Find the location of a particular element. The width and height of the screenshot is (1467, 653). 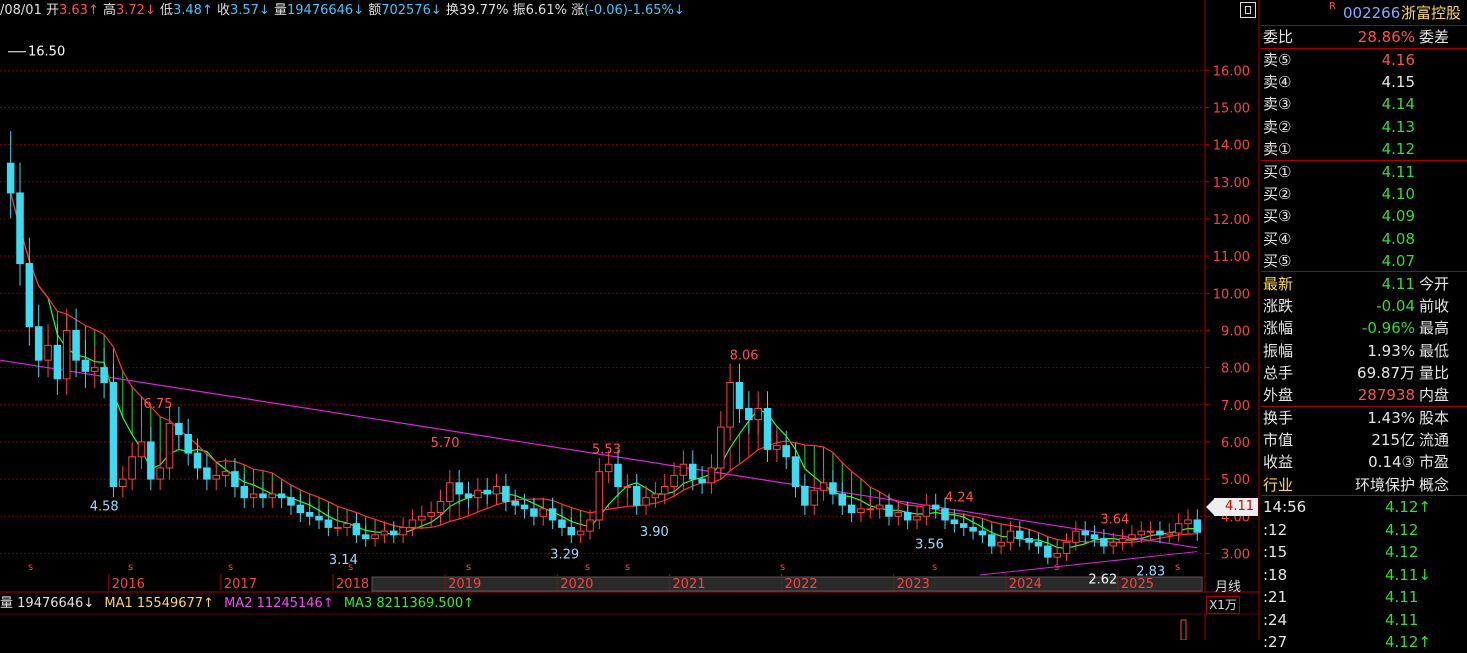

stock-name: 浙富控股 is located at coordinates (1431, 13).